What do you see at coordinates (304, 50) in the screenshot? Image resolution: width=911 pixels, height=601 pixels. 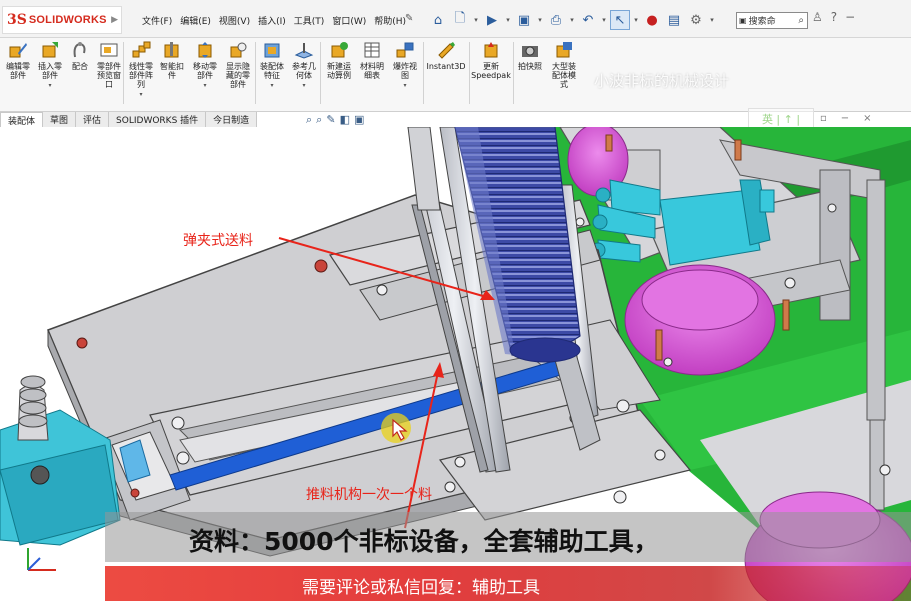 I see `reference-geometry-icon` at bounding box center [304, 50].